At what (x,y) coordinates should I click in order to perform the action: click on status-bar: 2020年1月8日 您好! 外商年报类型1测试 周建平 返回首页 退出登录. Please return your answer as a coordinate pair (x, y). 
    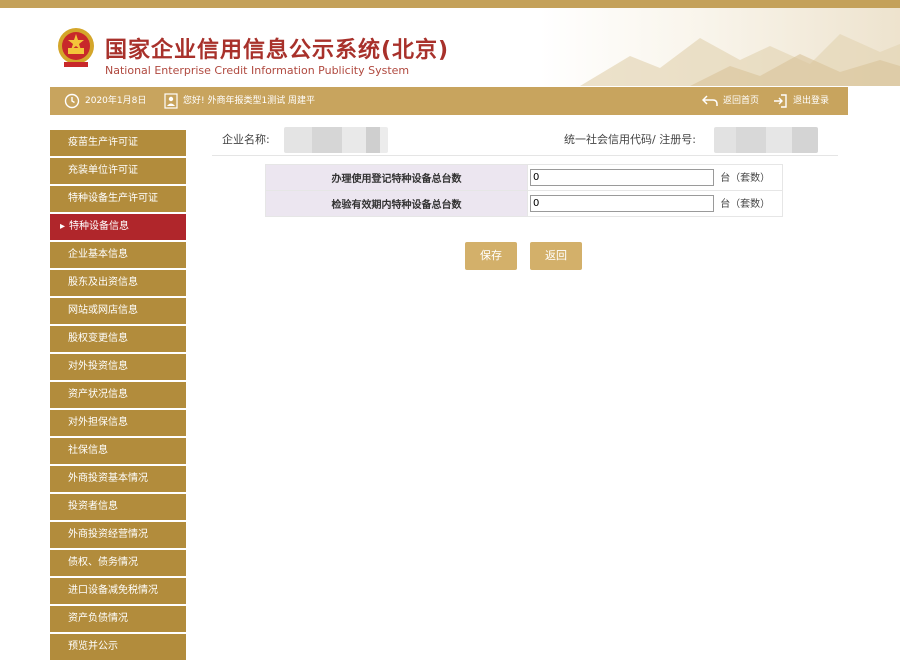
    Looking at the image, I should click on (449, 101).